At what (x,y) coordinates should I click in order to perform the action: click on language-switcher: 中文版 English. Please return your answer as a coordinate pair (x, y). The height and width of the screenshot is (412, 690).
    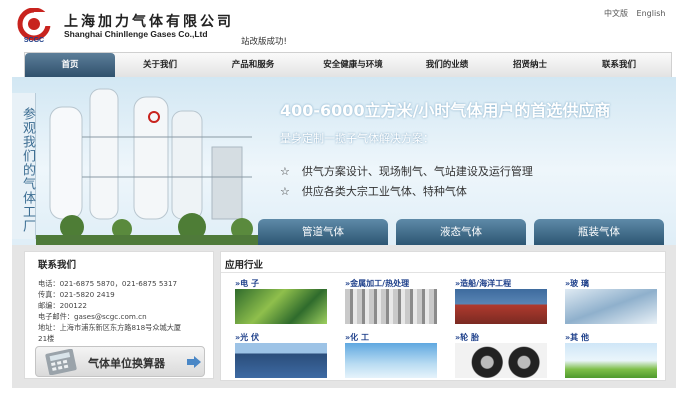
    Looking at the image, I should click on (637, 13).